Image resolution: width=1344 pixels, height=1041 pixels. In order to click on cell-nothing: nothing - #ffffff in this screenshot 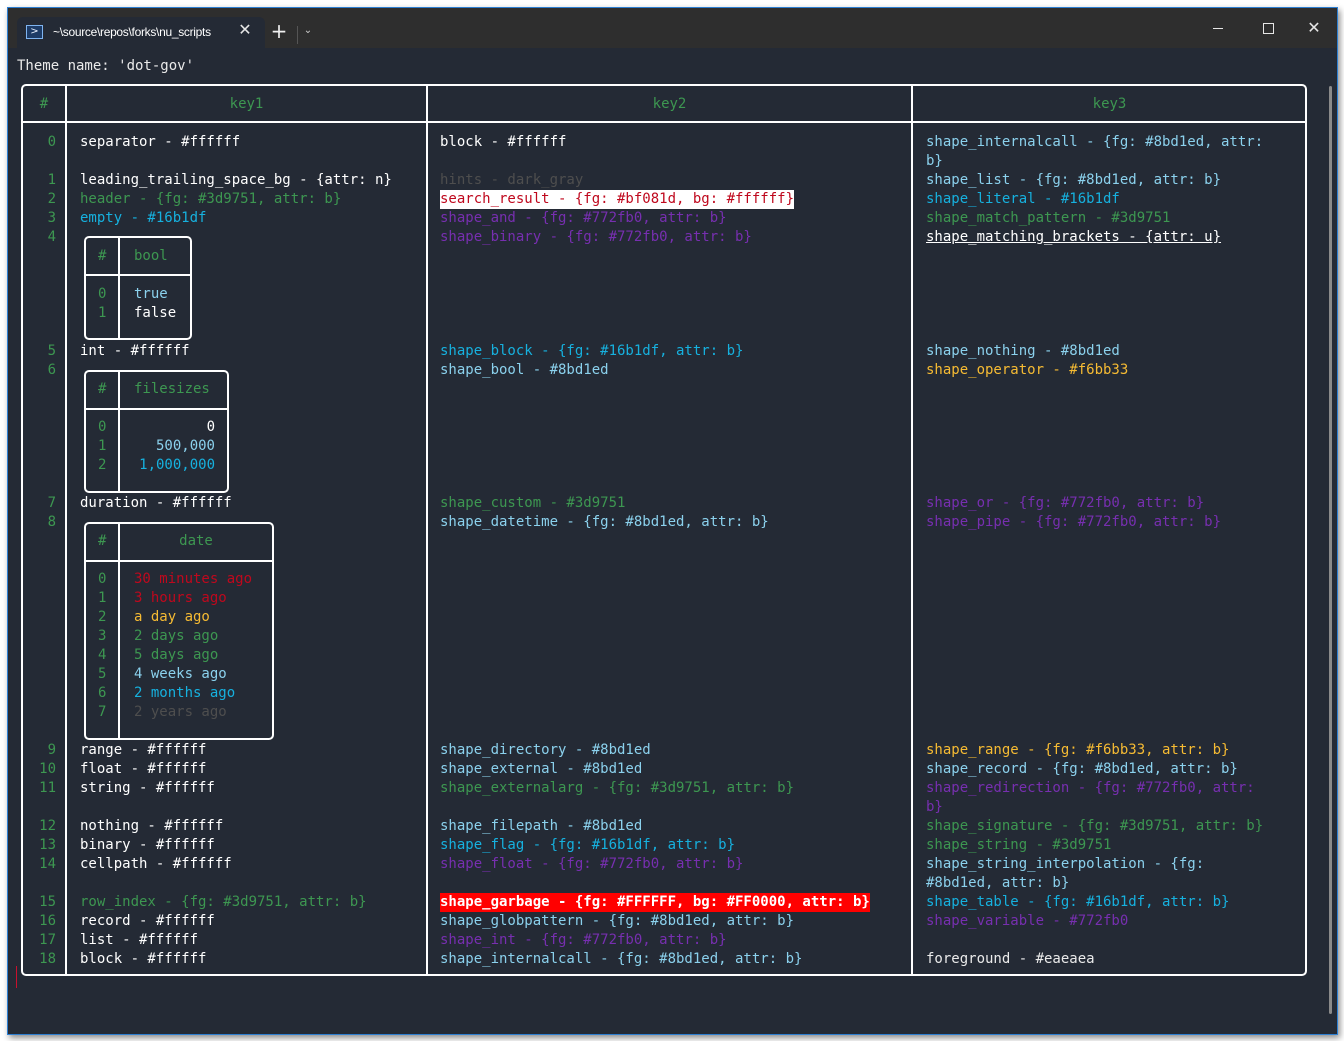, I will do `click(152, 826)`.